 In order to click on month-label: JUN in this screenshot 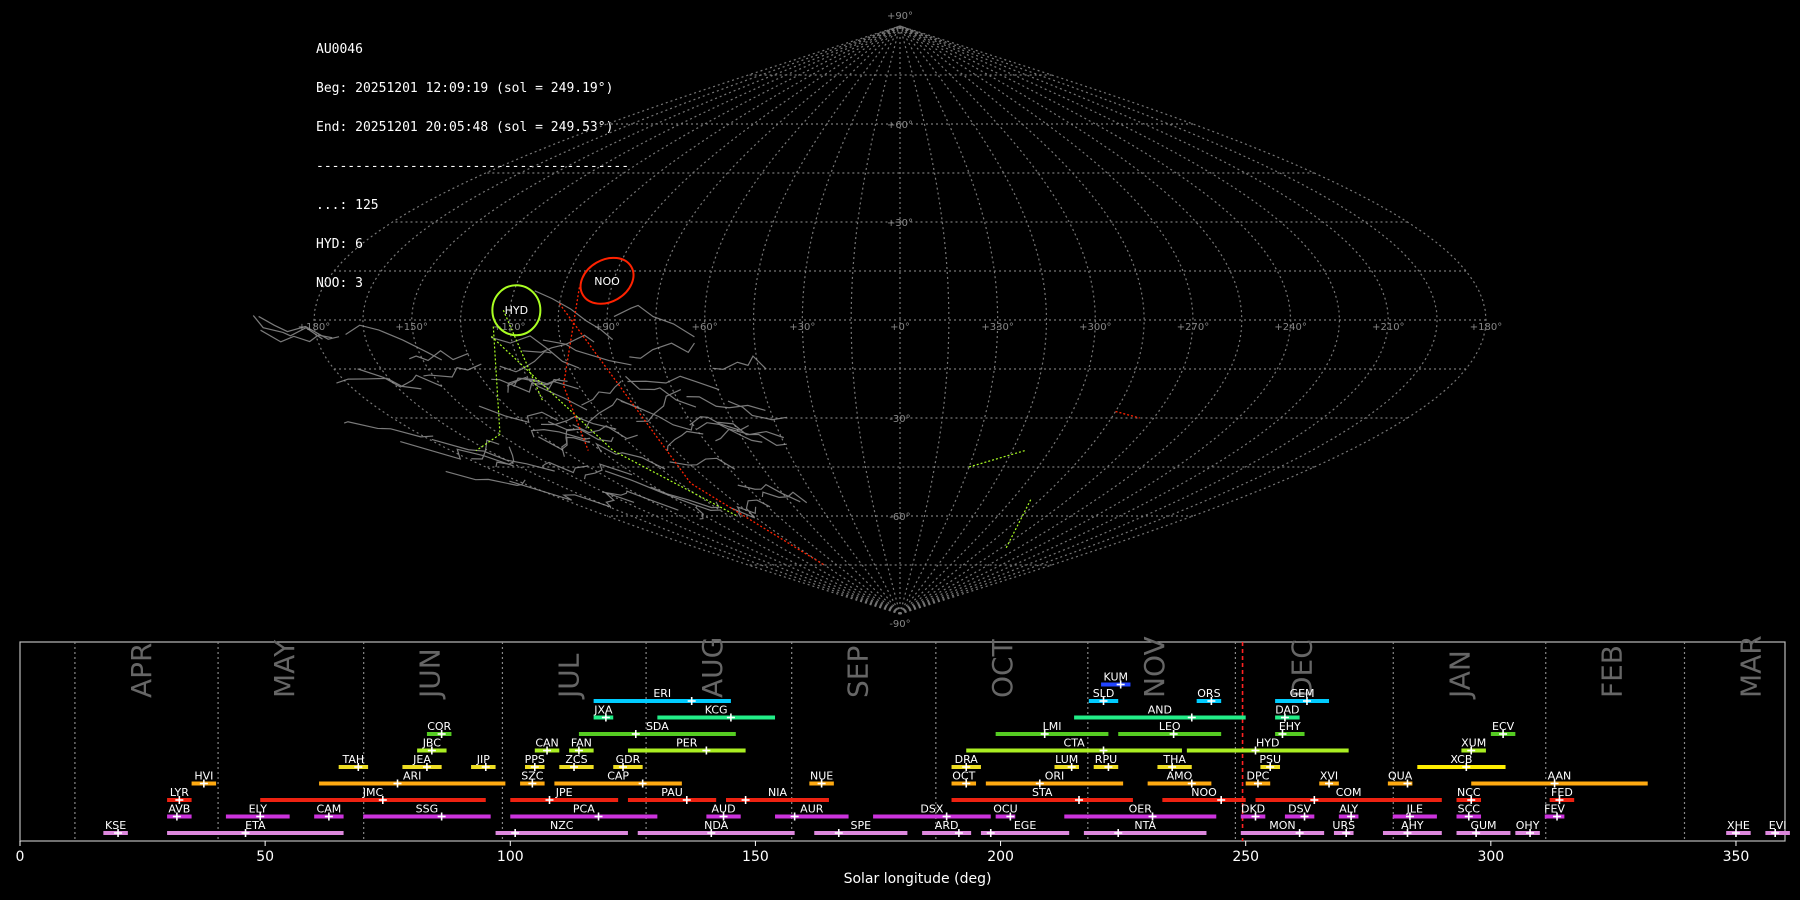, I will do `click(430, 674)`.